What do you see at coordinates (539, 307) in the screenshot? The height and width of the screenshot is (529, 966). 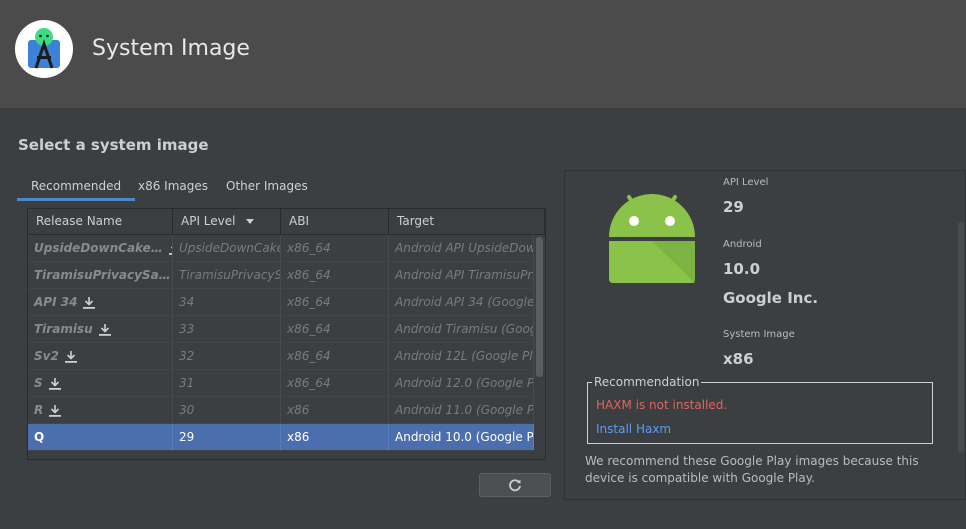 I see `table-scroll-thumb` at bounding box center [539, 307].